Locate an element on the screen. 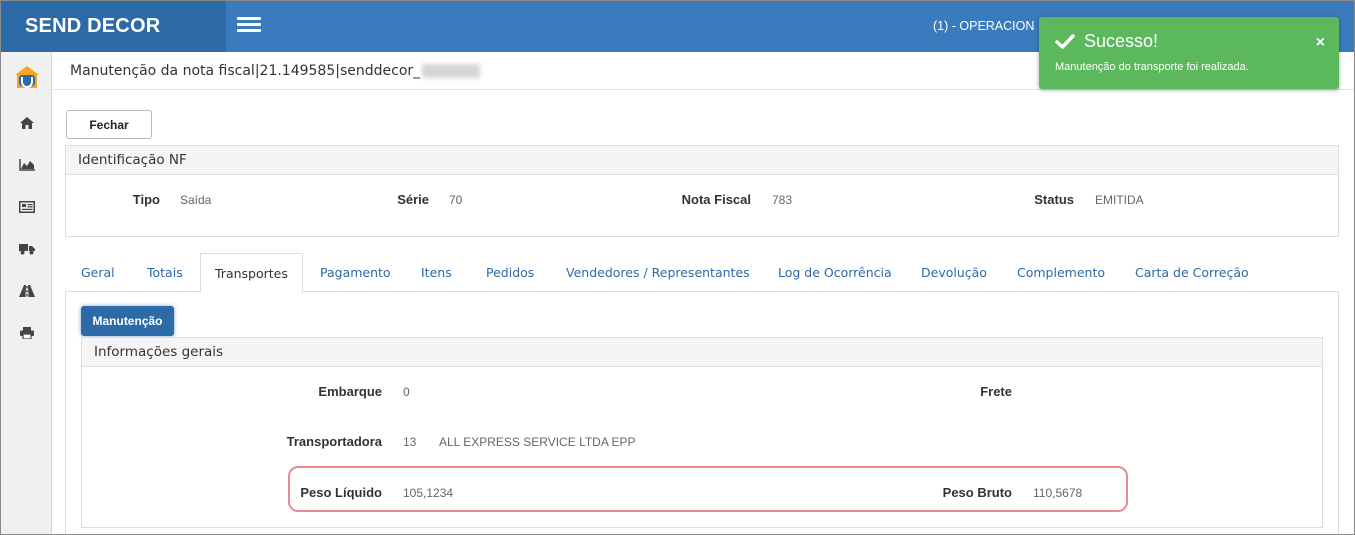 This screenshot has width=1355, height=535. tab-totais: Totais is located at coordinates (165, 272).